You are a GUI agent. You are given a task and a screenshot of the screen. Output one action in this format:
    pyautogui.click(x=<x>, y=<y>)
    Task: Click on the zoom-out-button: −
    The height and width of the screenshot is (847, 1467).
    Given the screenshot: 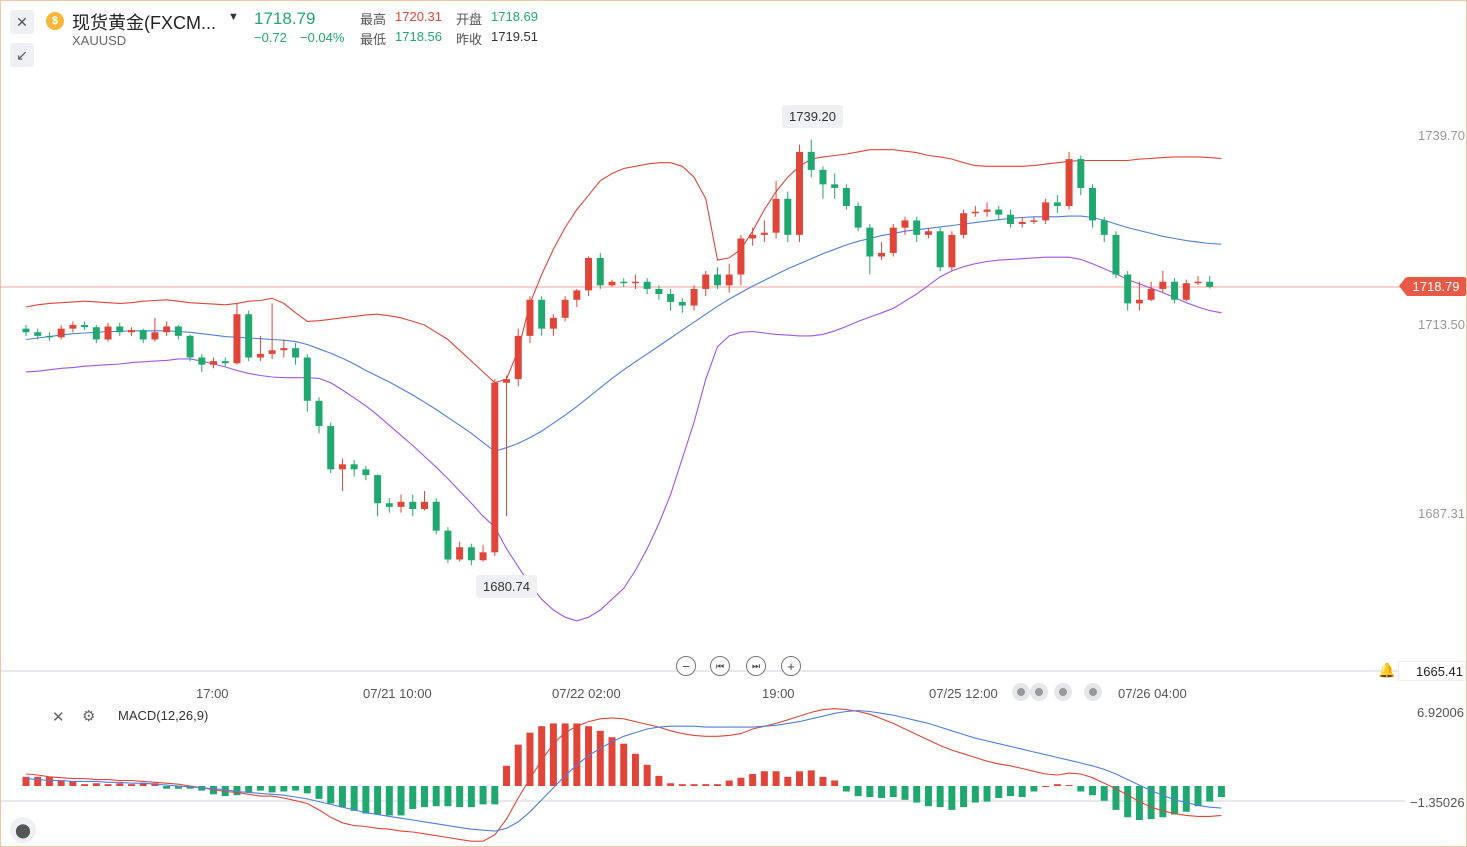 What is the action you would take?
    pyautogui.click(x=686, y=666)
    